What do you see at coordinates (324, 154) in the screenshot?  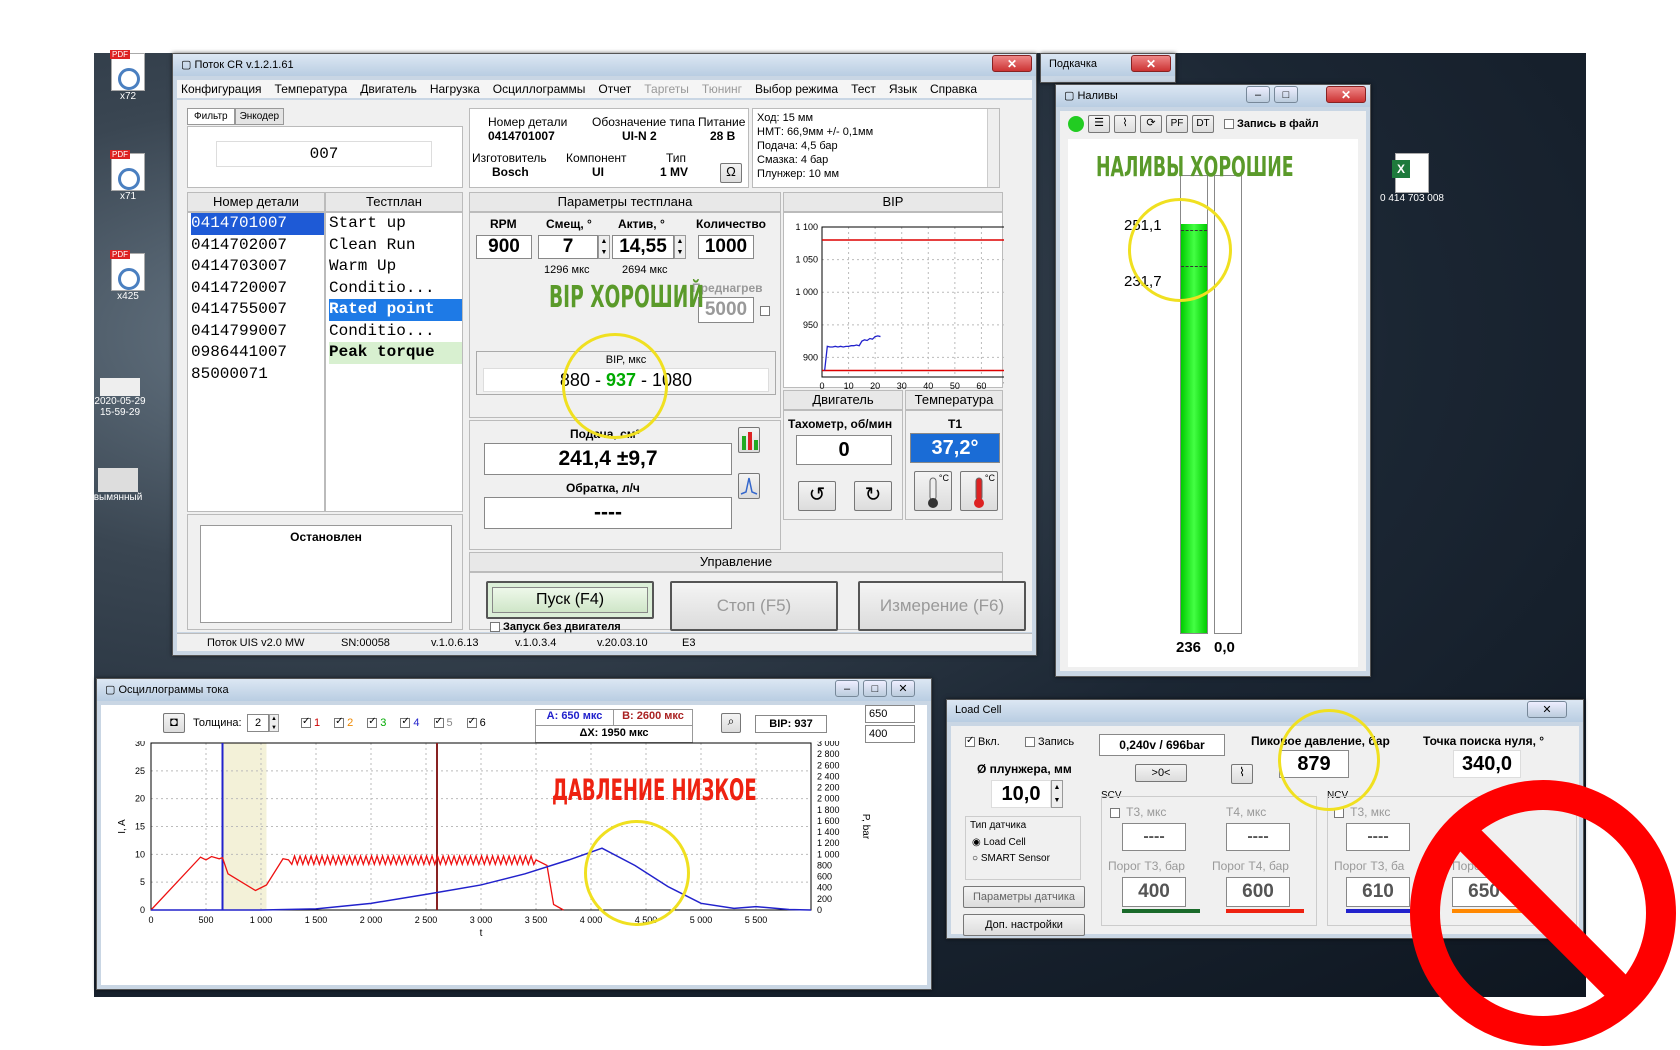 I see `filter-input: 007` at bounding box center [324, 154].